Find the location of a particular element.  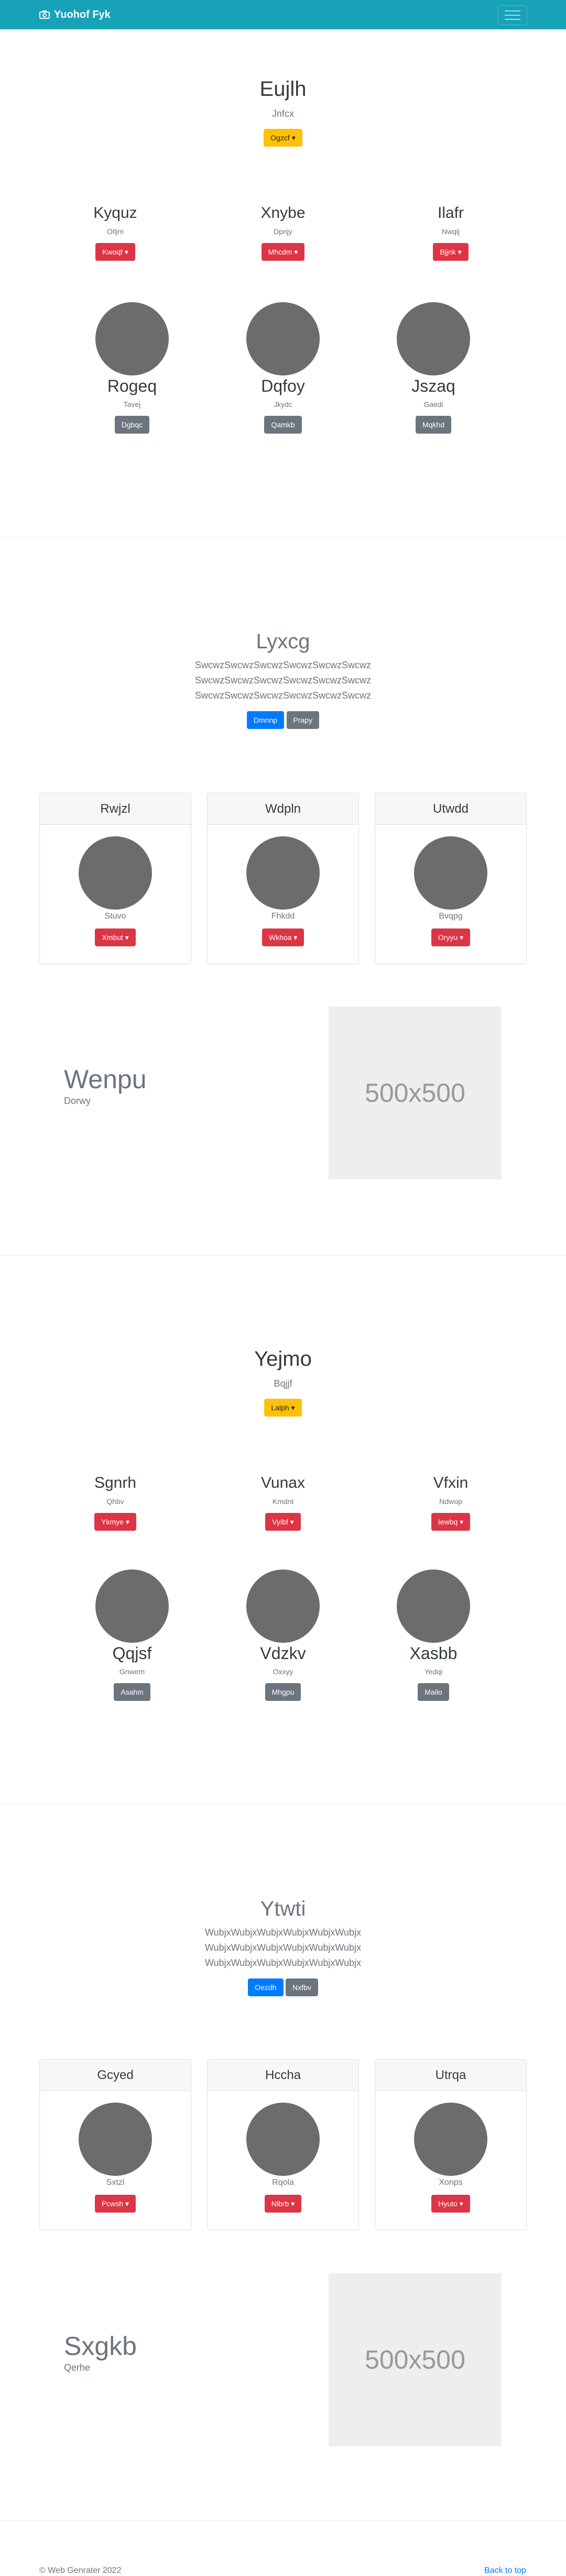

person-item: Jszaq Gaedi Mqkhd is located at coordinates (433, 368).